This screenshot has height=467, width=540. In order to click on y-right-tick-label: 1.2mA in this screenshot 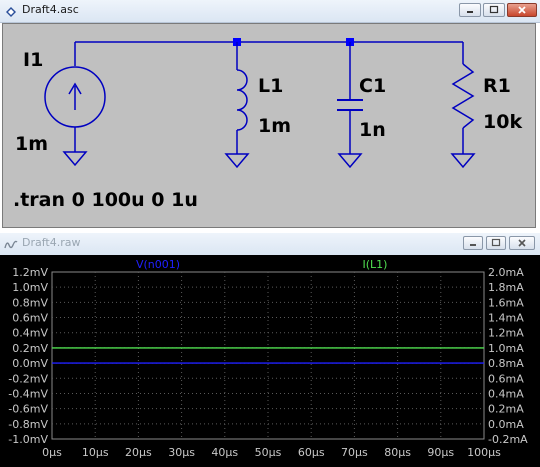, I will do `click(506, 333)`.